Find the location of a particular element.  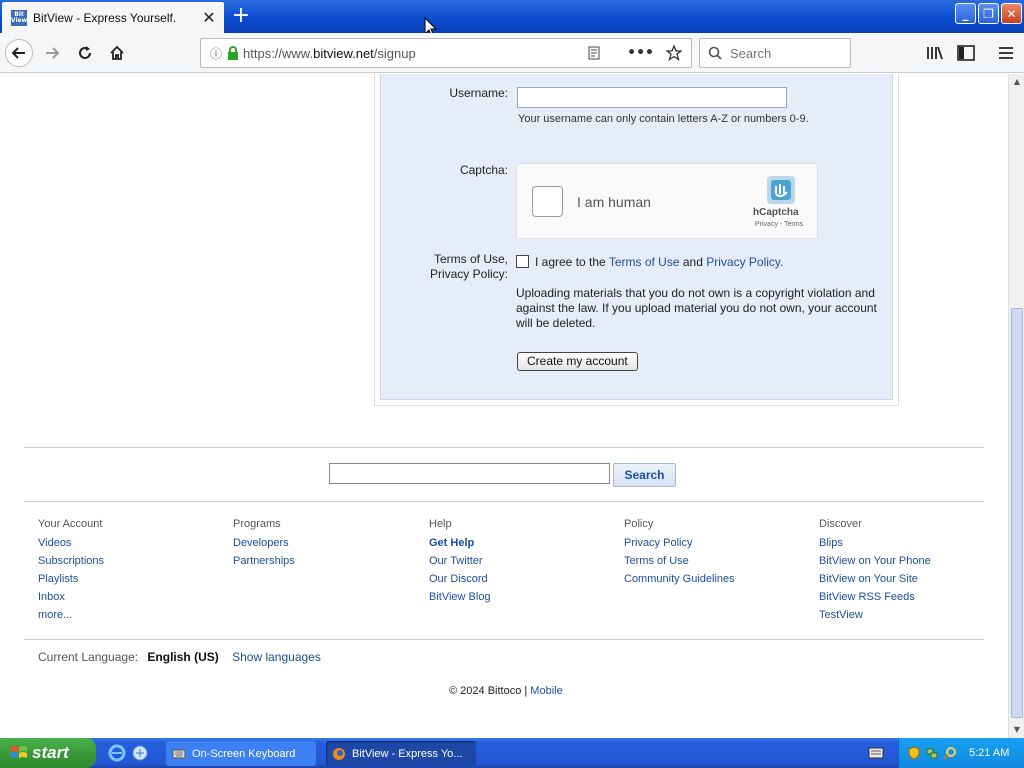

footer-link-testview: TestView is located at coordinates (875, 615).